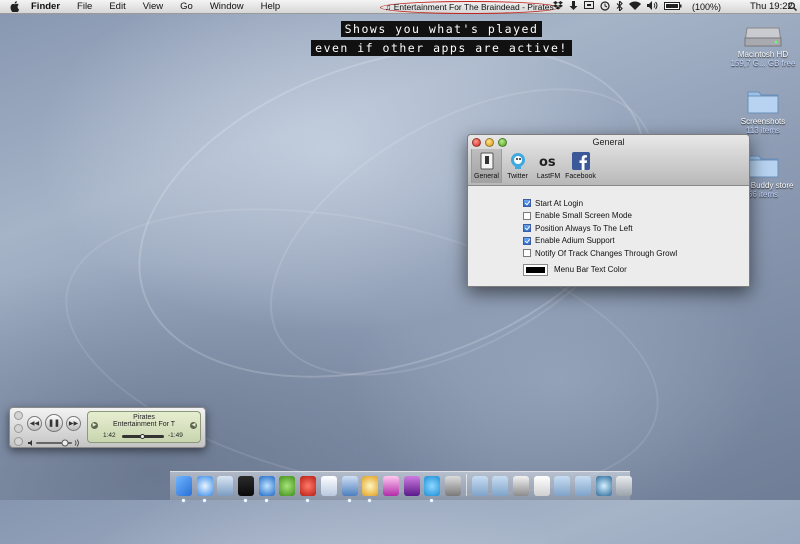  What do you see at coordinates (580, 176) in the screenshot?
I see `tab-label: Facebook` at bounding box center [580, 176].